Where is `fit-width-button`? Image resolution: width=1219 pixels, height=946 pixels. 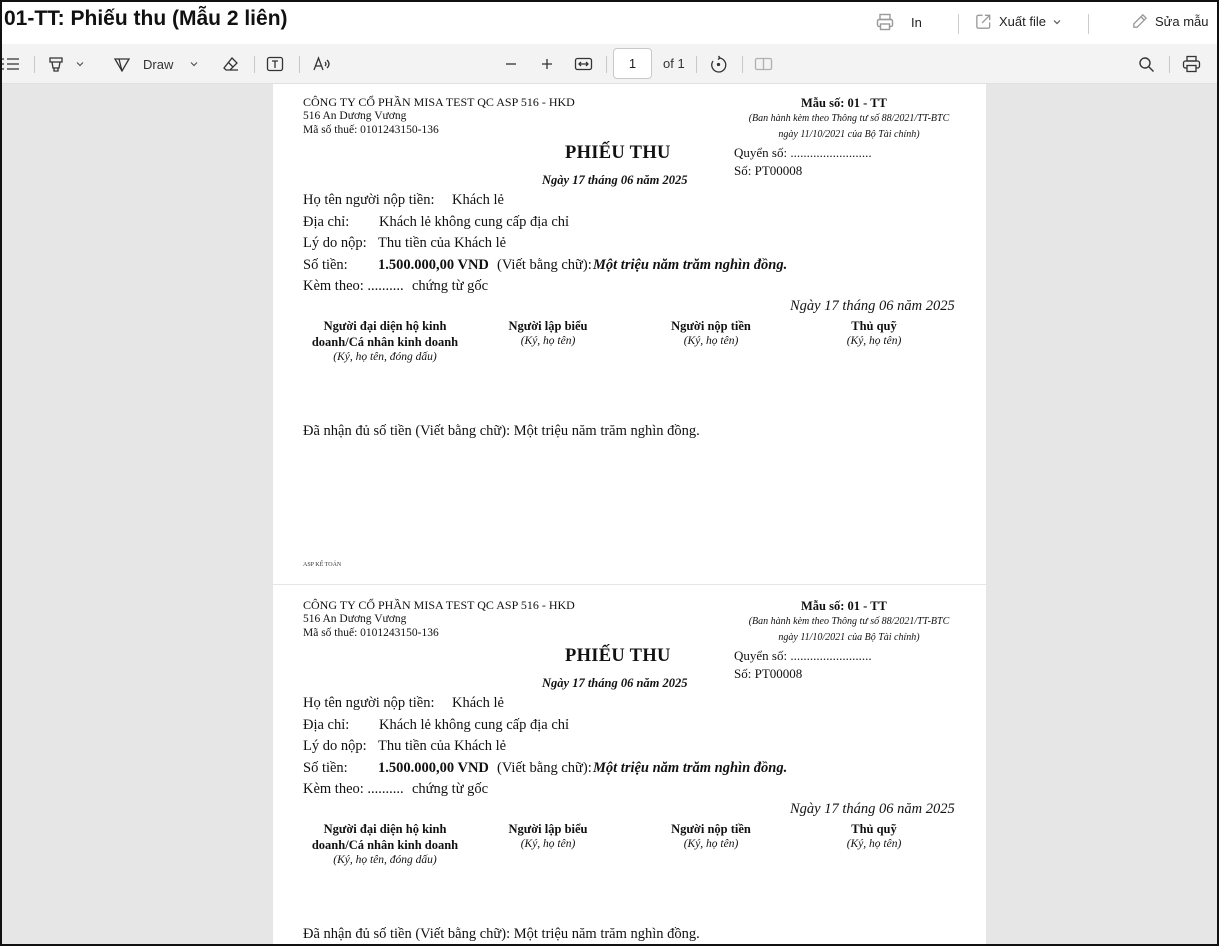
fit-width-button is located at coordinates (583, 64).